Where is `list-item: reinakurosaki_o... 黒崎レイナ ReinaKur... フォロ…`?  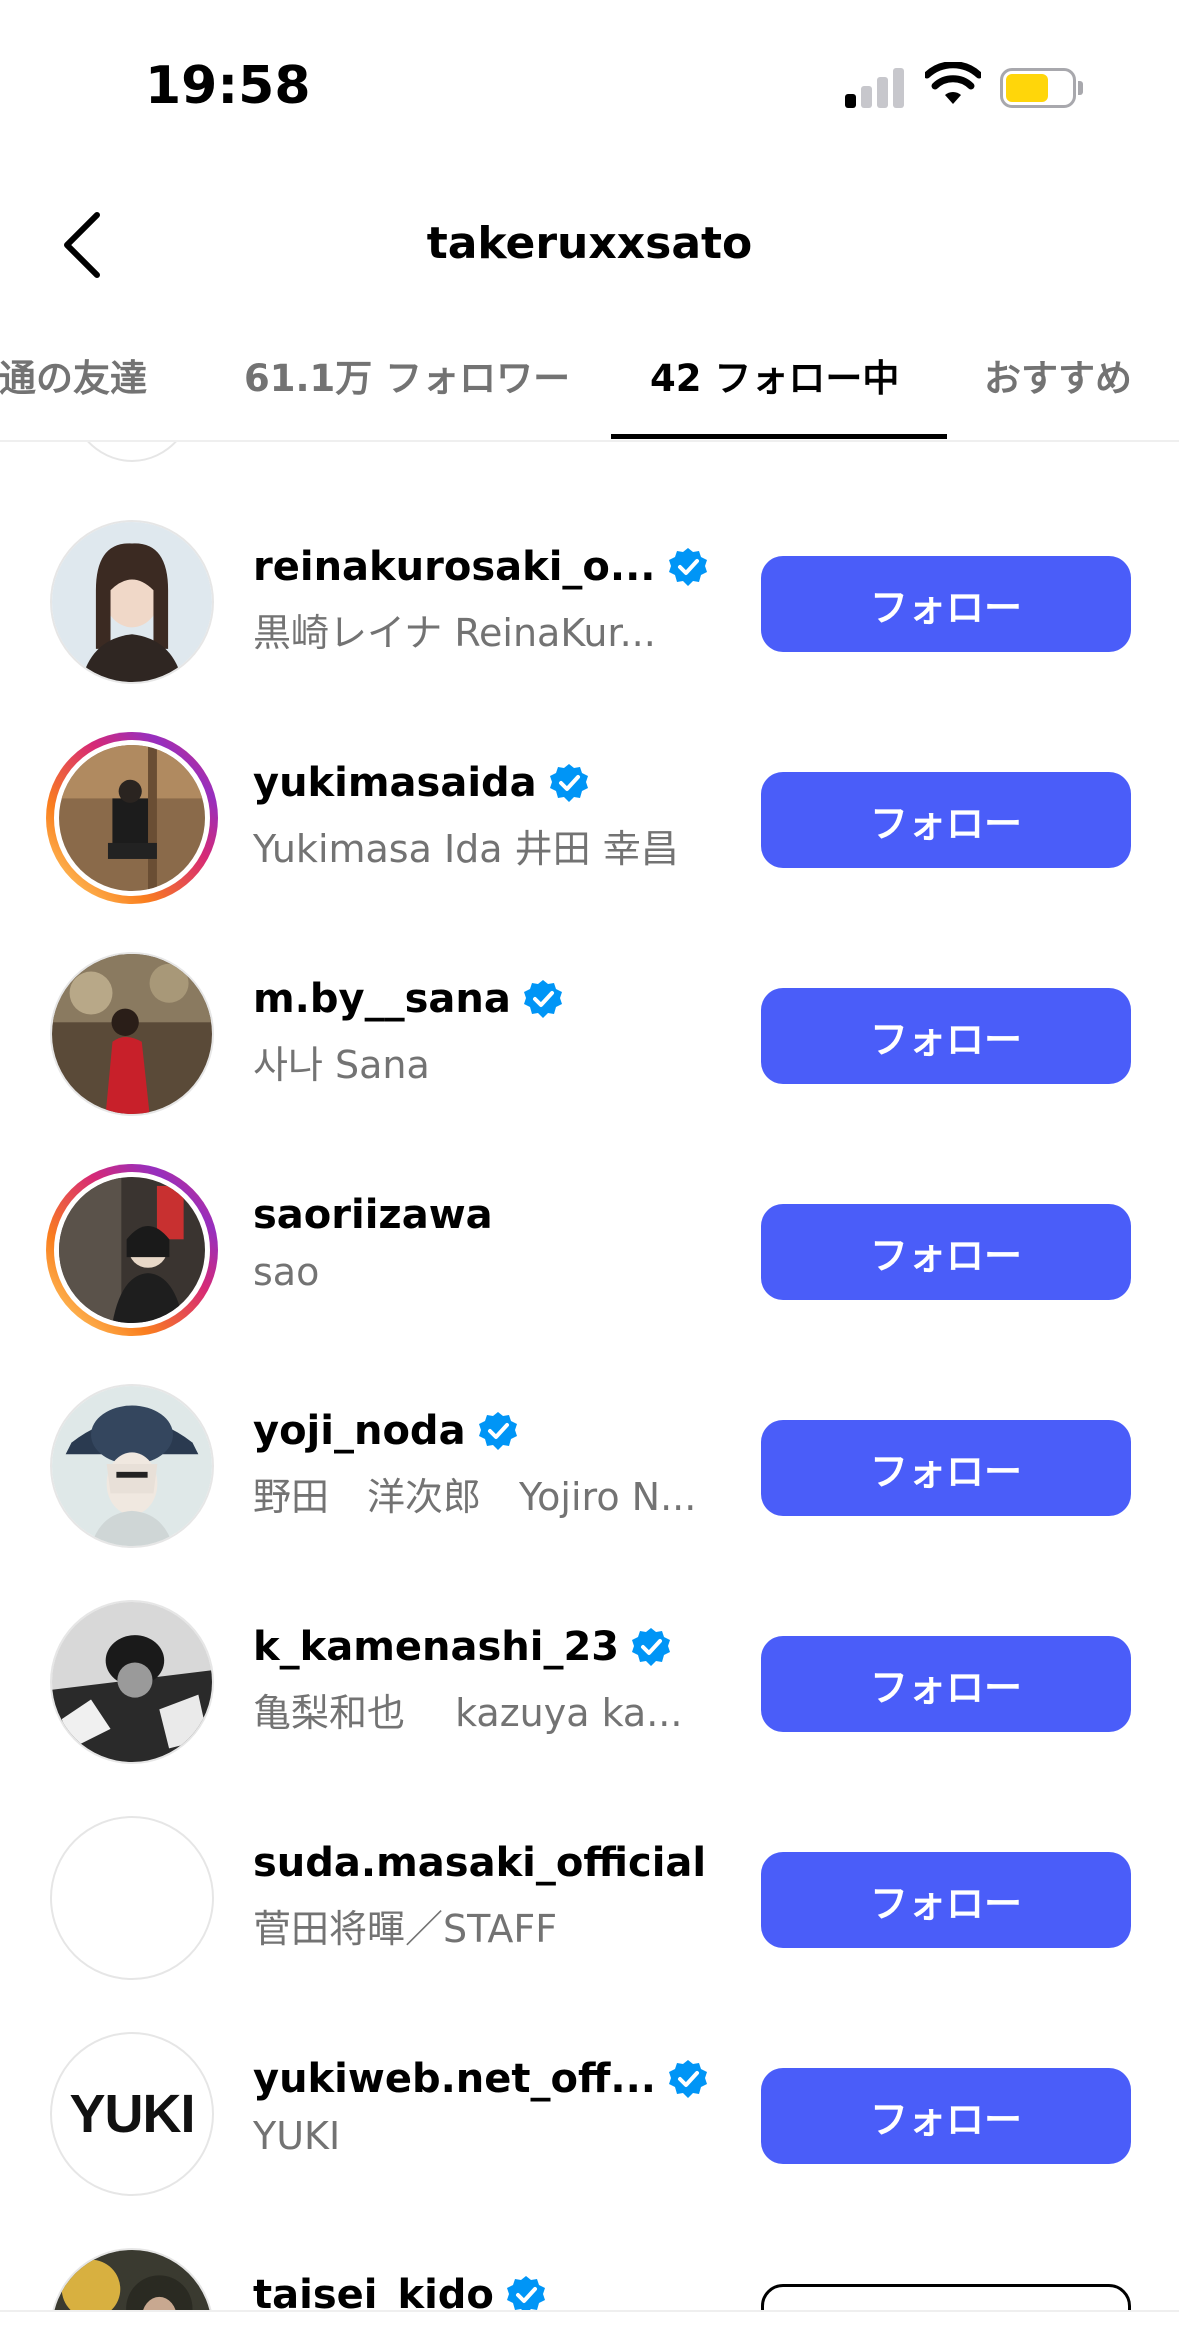 list-item: reinakurosaki_o... 黒崎レイナ ReinaKur... フォロ… is located at coordinates (589, 602).